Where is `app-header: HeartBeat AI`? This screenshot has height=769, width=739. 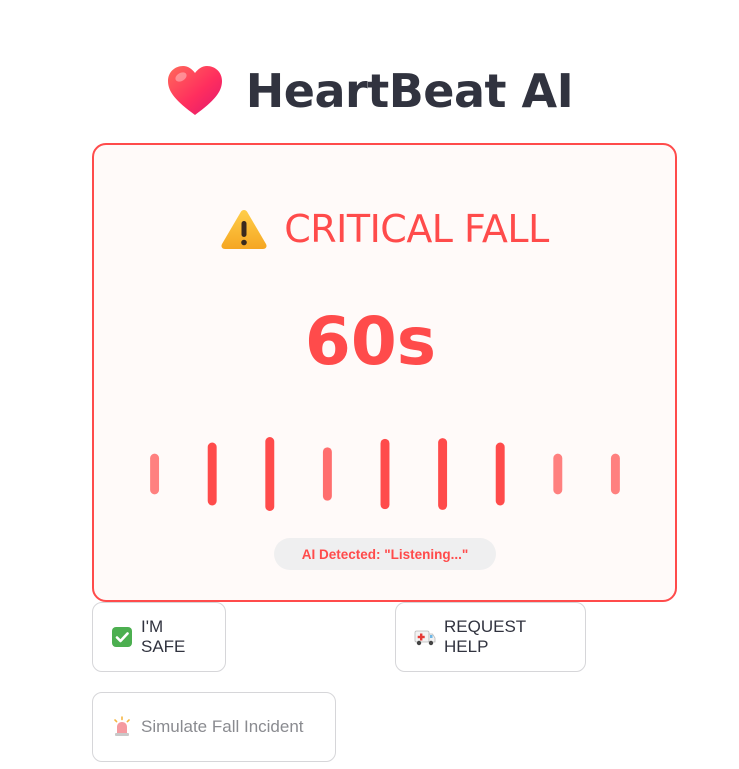 app-header: HeartBeat AI is located at coordinates (369, 91).